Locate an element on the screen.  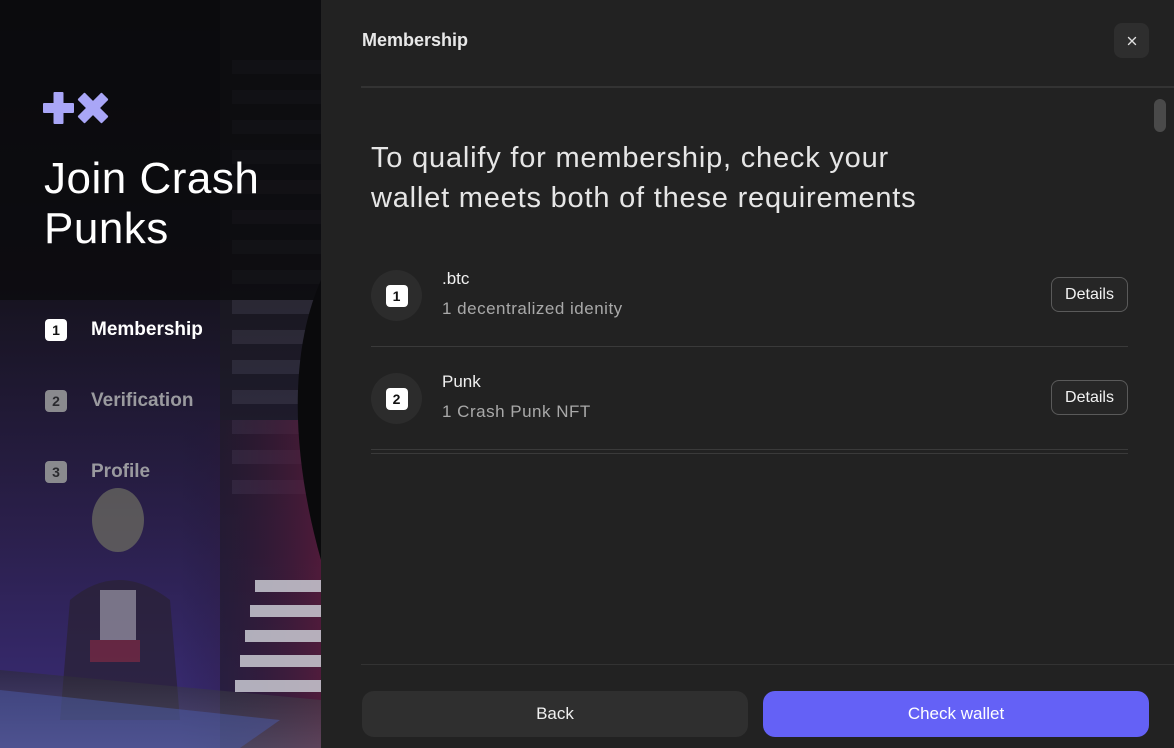
requirement-badge: 2 is located at coordinates (396, 398).